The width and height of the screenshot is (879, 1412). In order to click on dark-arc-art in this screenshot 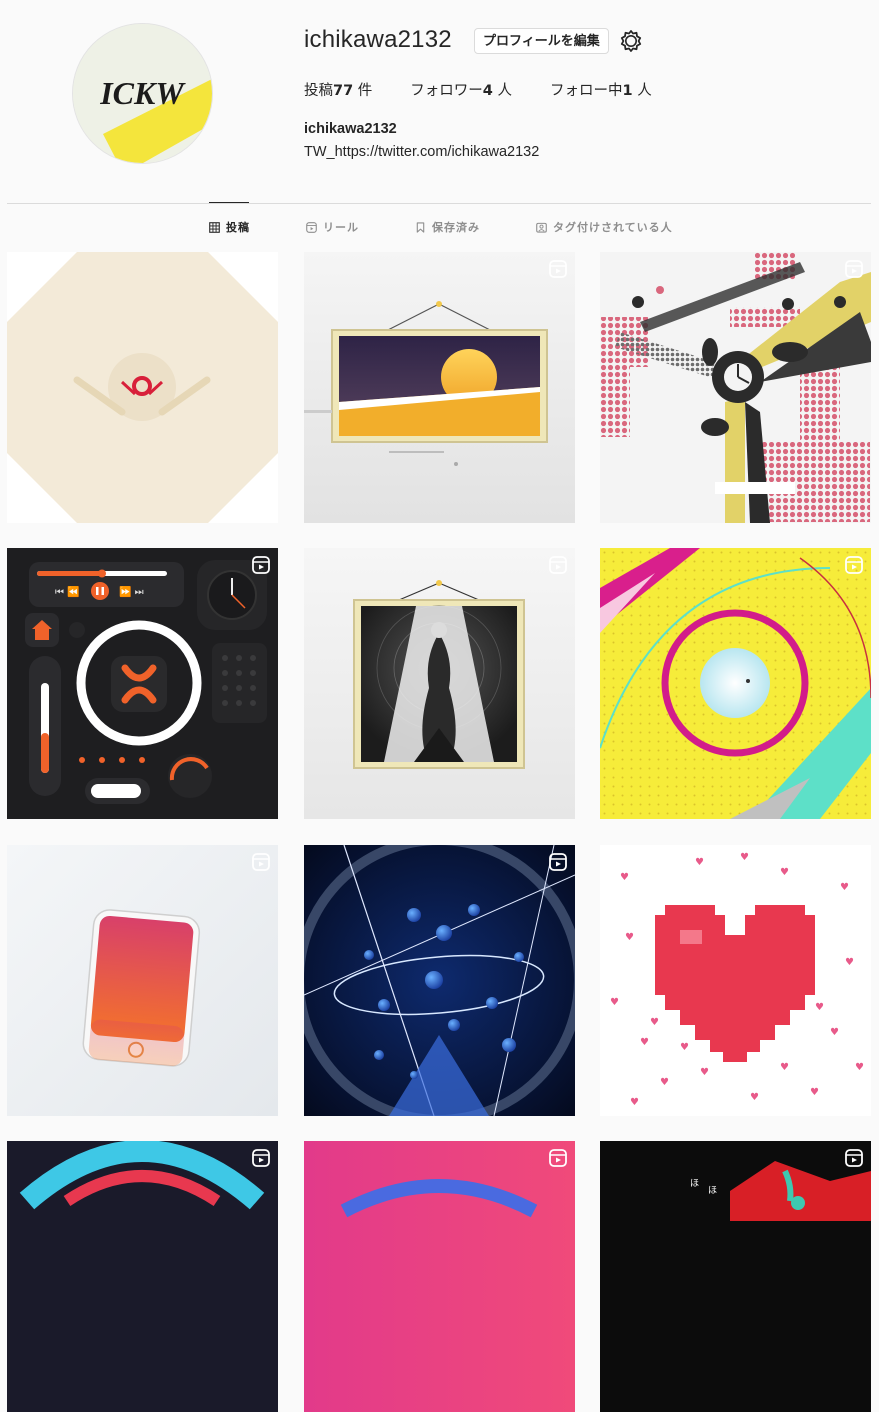, I will do `click(142, 1276)`.